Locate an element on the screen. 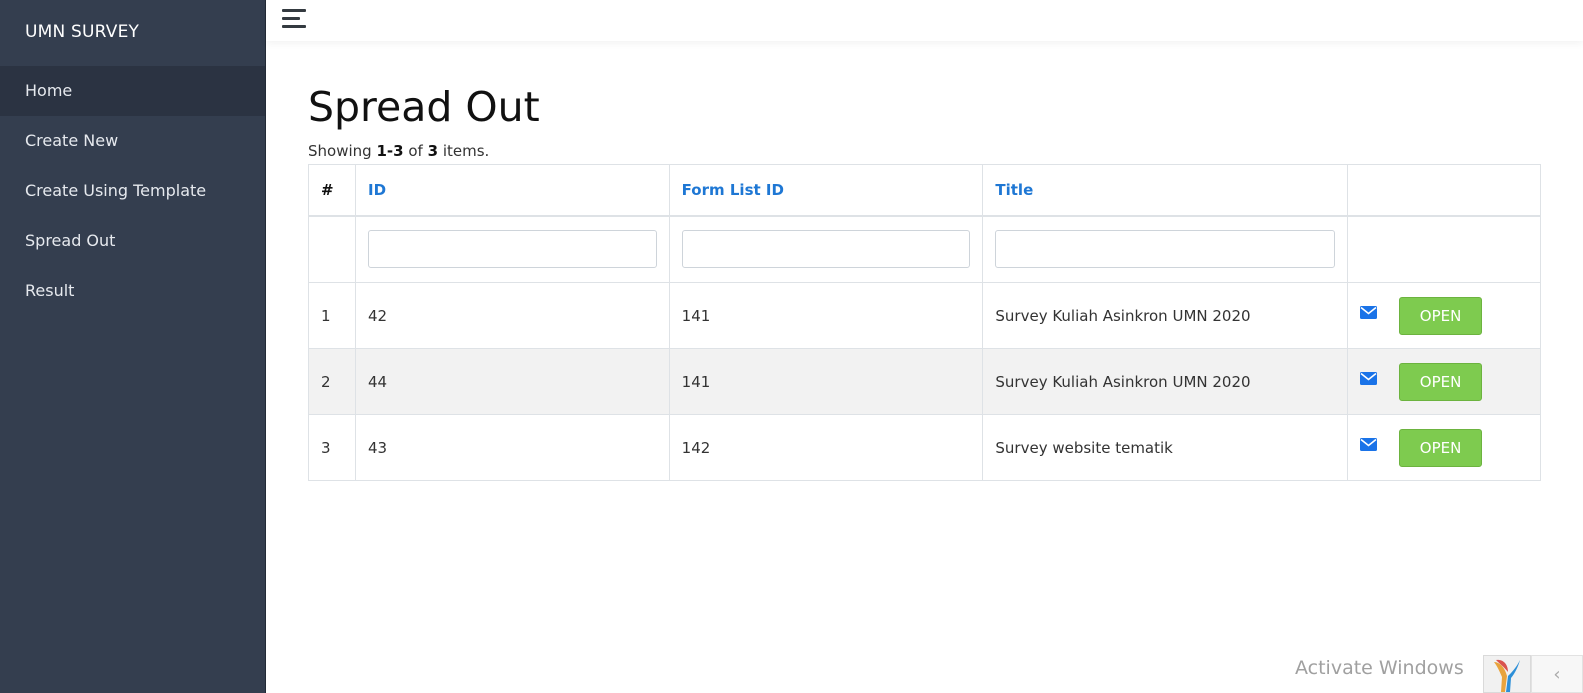 This screenshot has height=693, width=1583. sort-title-link: Title is located at coordinates (1014, 190).